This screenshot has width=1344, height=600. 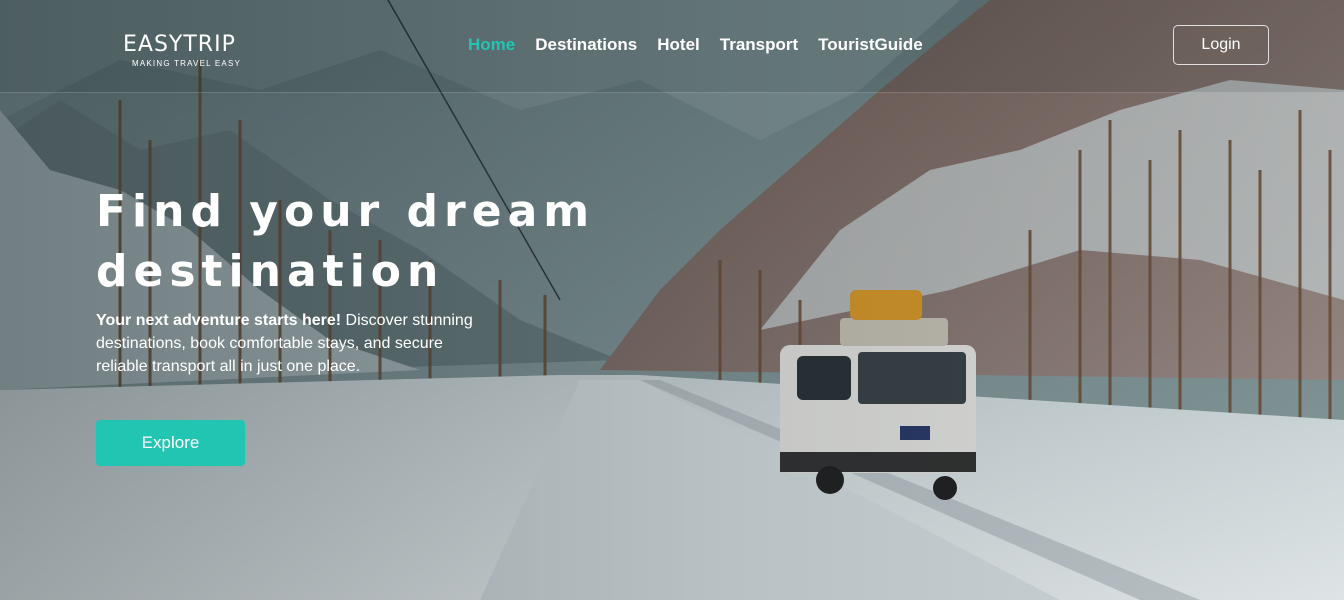 I want to click on hero-title-line1: Find your dream, so click(x=346, y=211).